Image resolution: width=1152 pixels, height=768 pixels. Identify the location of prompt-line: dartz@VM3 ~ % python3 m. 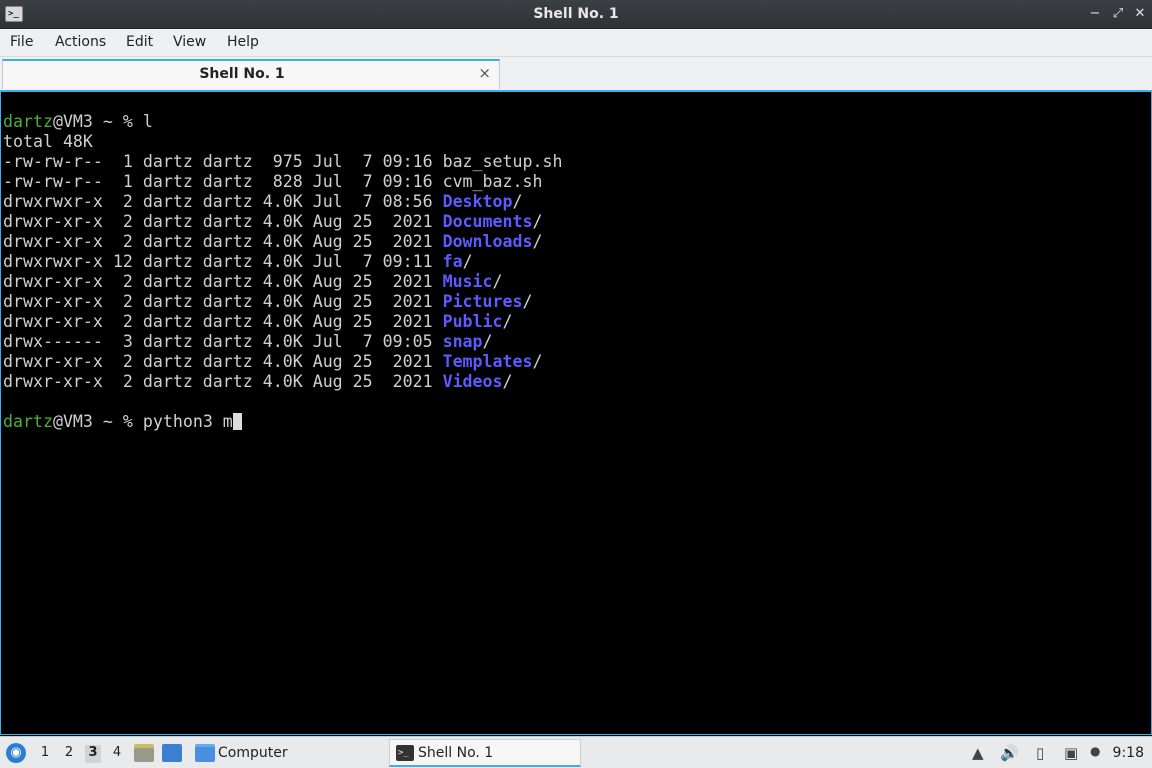
(577, 422).